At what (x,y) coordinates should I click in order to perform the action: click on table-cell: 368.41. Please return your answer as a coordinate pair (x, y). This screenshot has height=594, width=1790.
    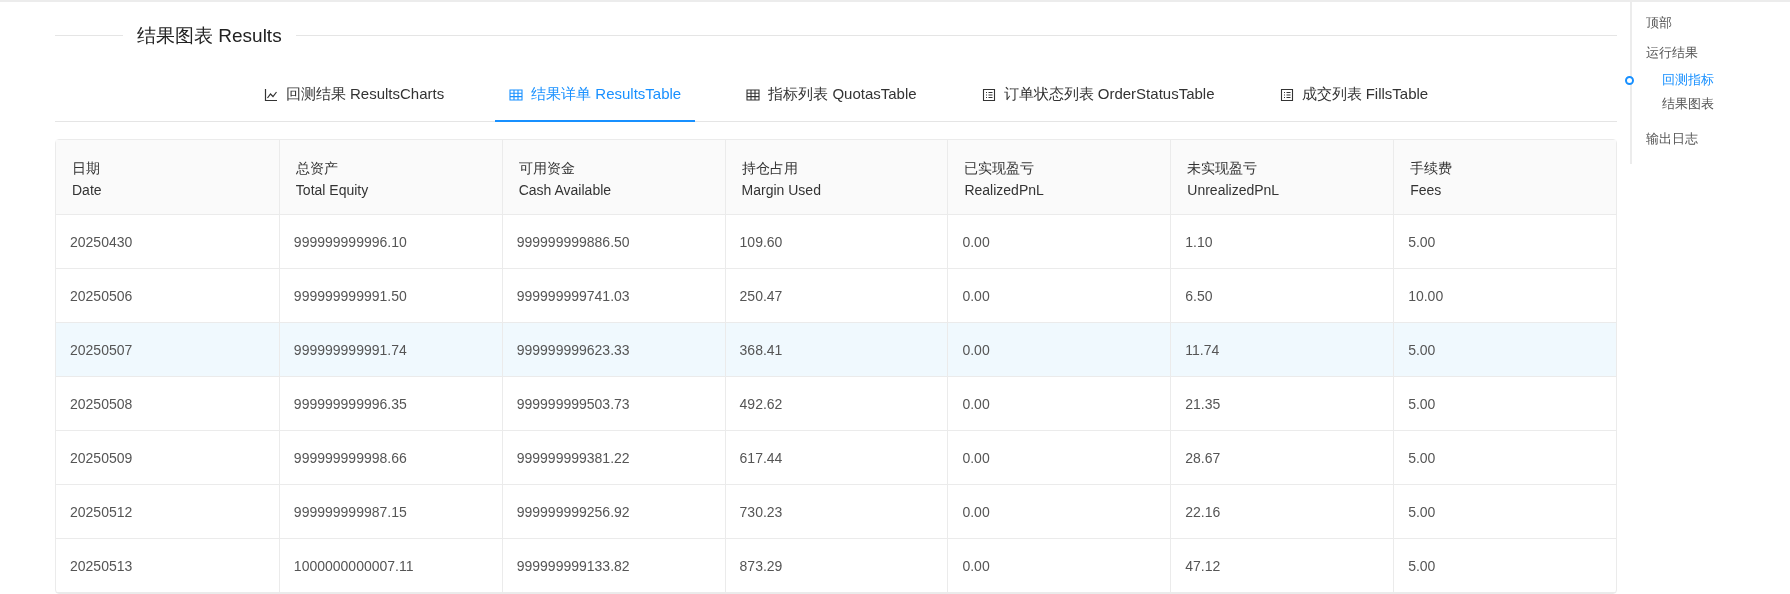
    Looking at the image, I should click on (836, 349).